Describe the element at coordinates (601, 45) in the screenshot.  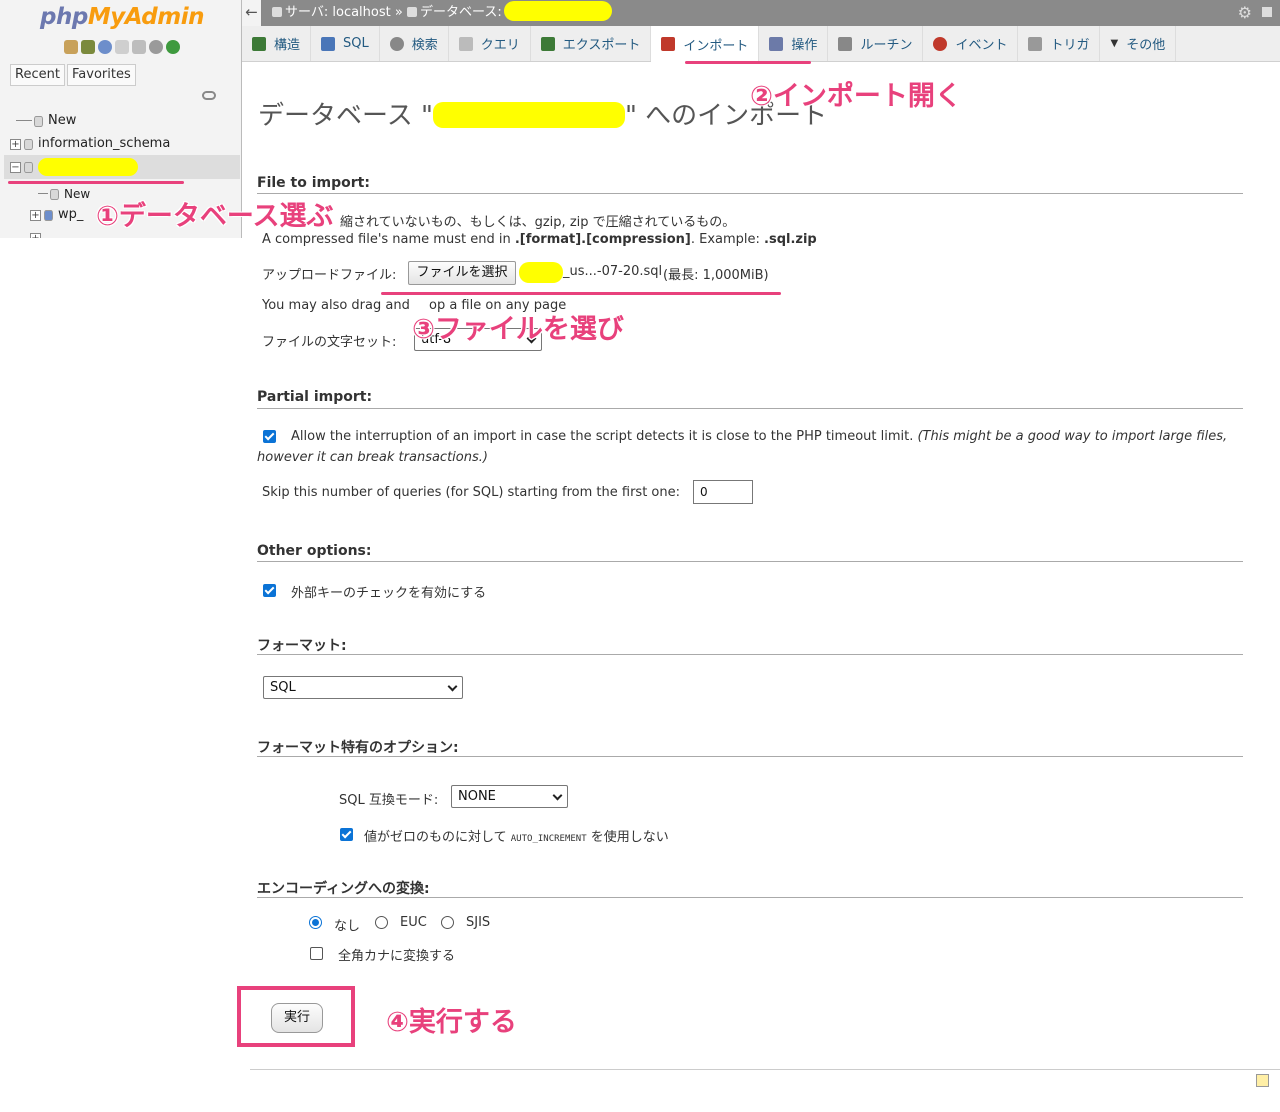
I see `tab-label: エクスポート` at that location.